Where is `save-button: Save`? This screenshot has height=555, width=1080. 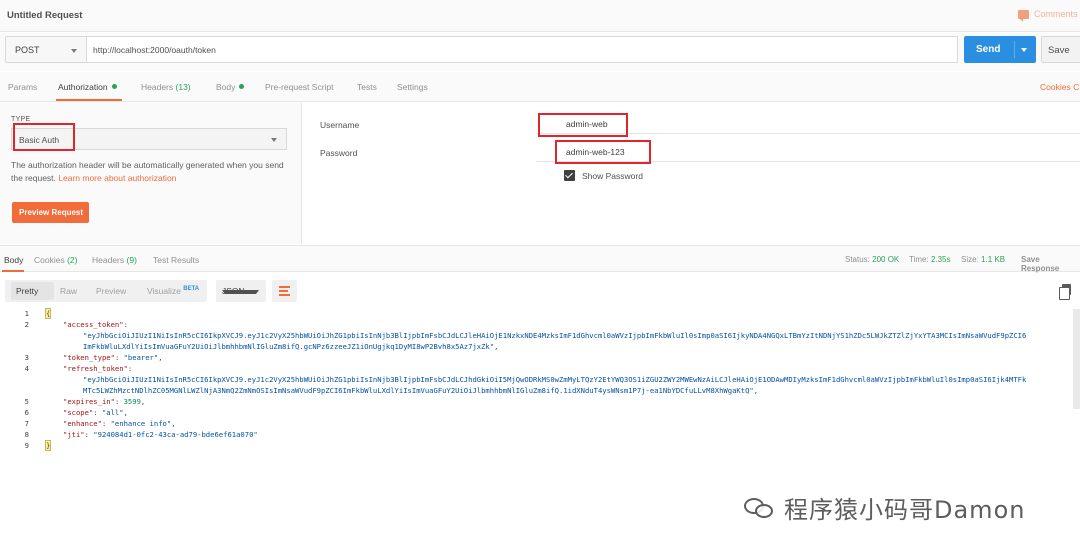 save-button: Save is located at coordinates (1060, 49).